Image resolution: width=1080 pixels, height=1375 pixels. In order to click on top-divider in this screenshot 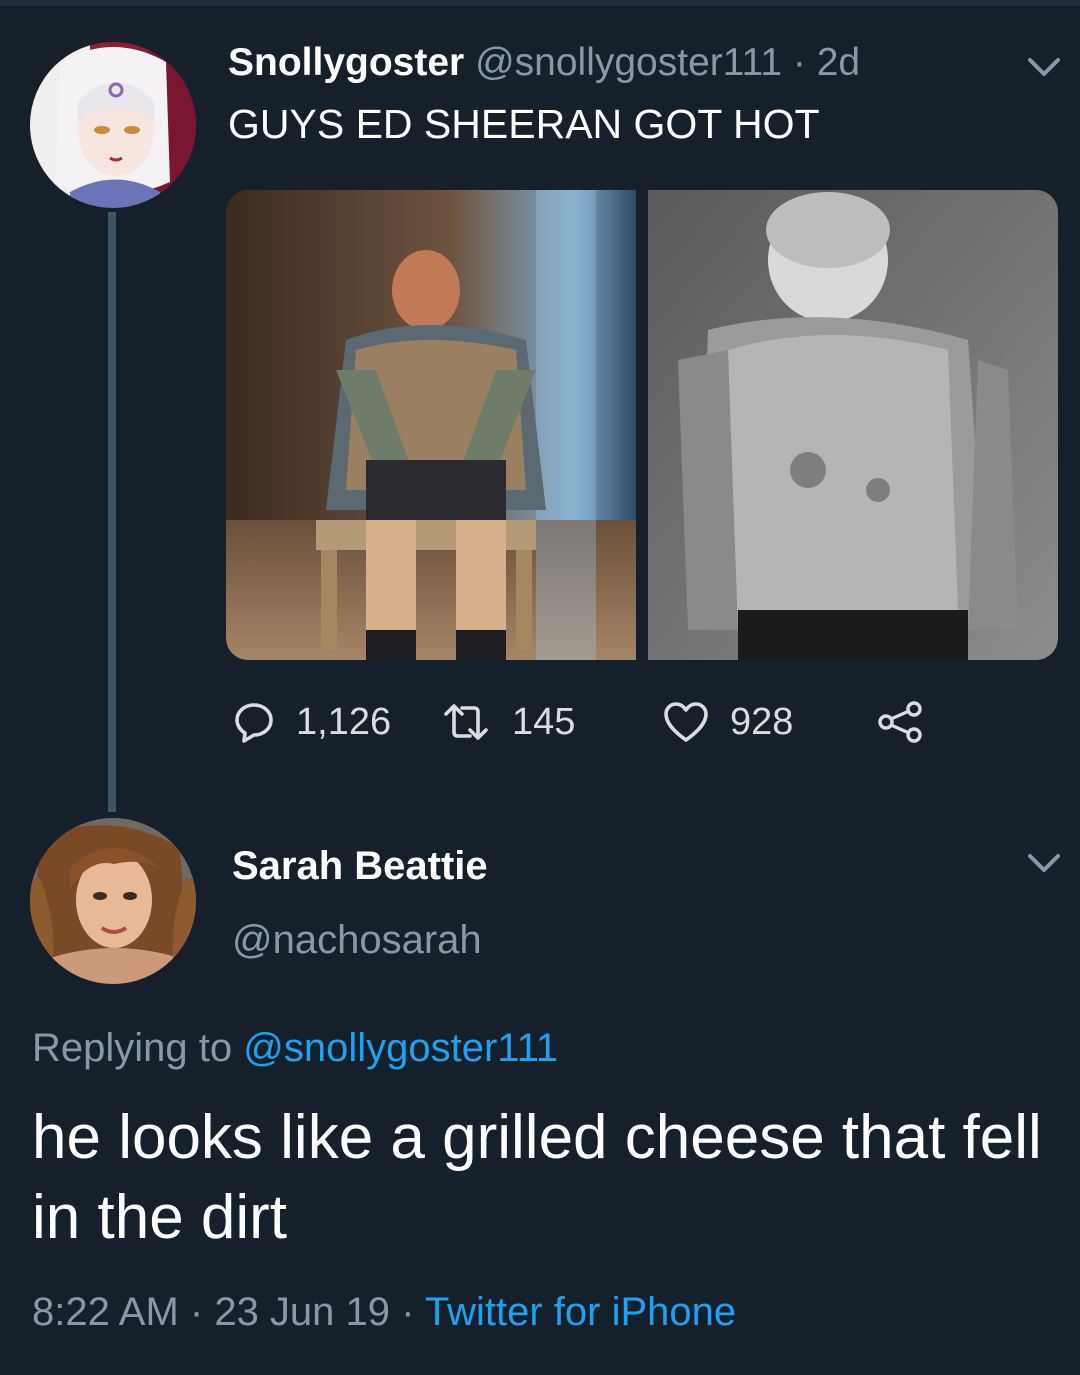, I will do `click(540, 3)`.